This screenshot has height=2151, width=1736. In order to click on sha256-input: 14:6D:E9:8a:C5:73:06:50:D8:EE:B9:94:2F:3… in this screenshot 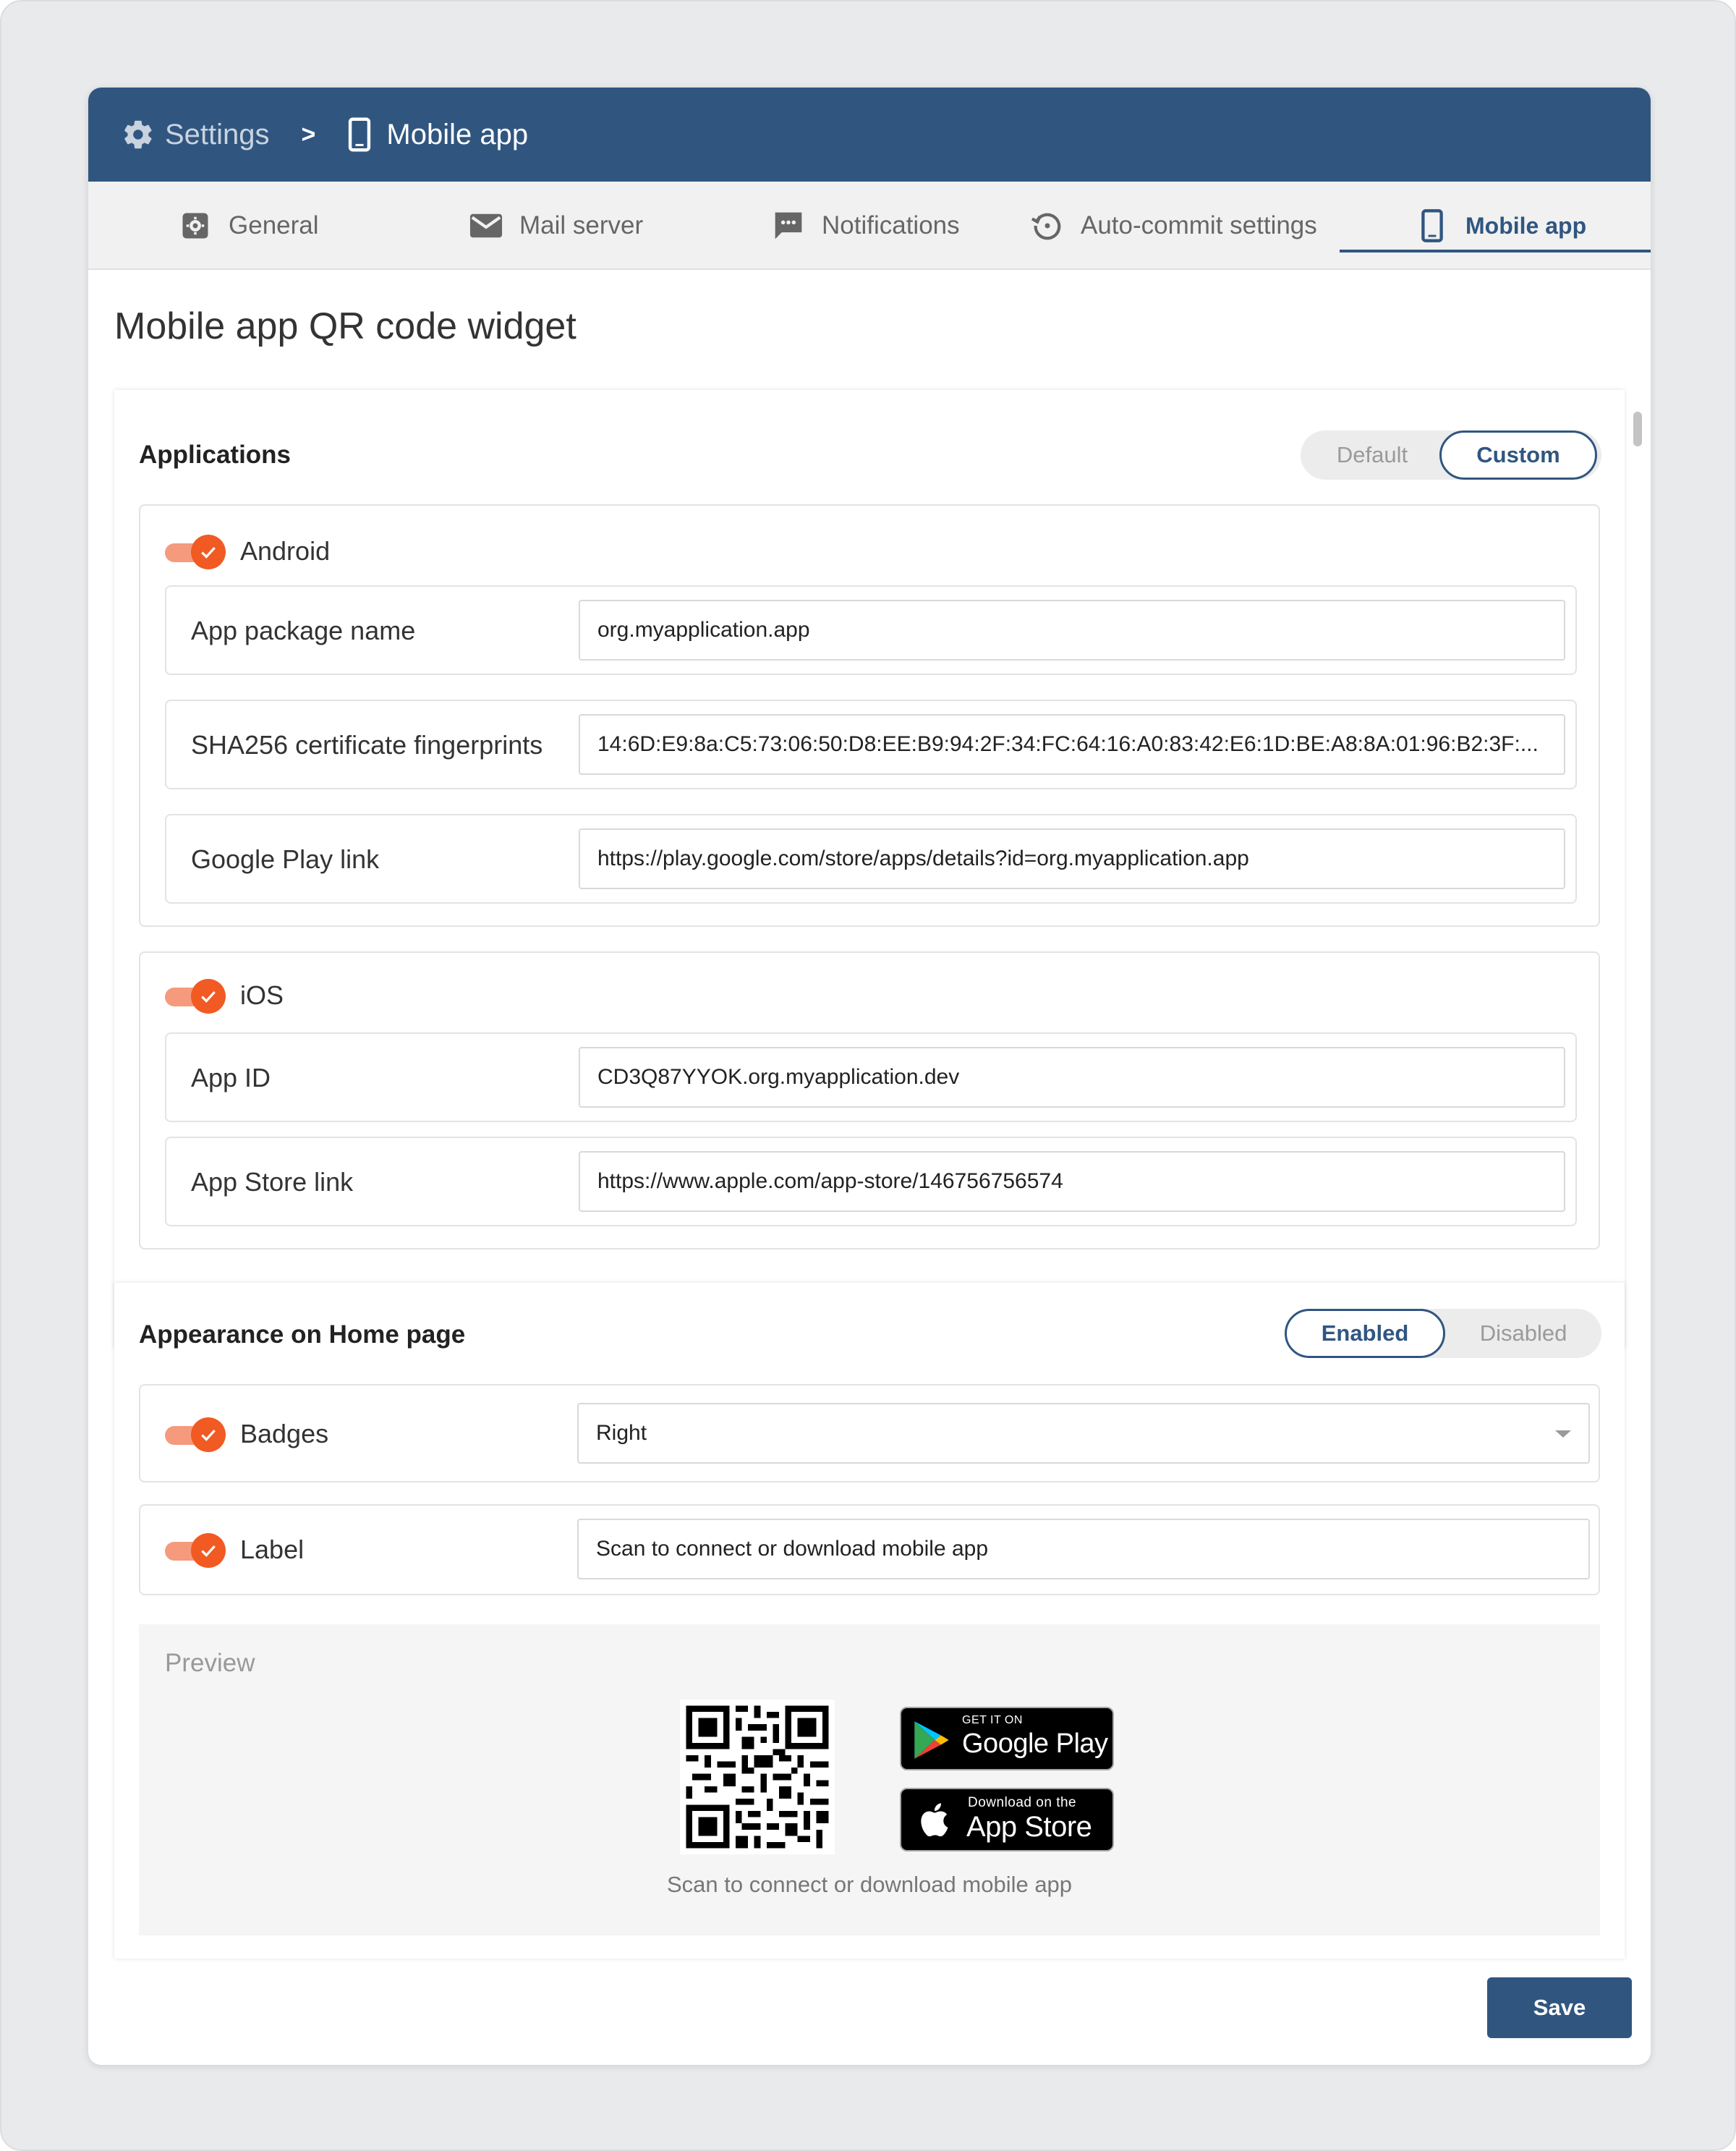, I will do `click(1072, 744)`.